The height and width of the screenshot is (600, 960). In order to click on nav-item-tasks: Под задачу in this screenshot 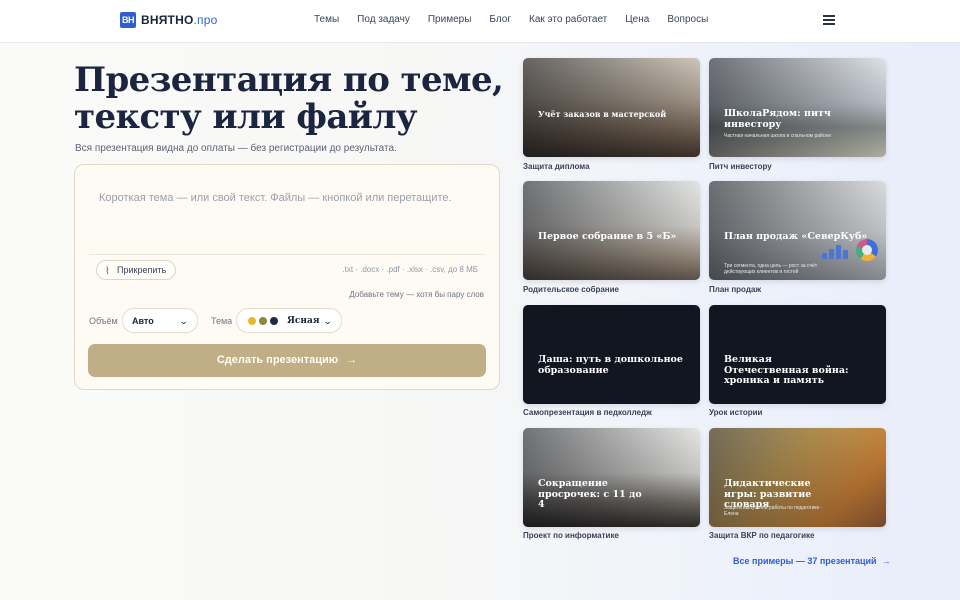, I will do `click(383, 19)`.